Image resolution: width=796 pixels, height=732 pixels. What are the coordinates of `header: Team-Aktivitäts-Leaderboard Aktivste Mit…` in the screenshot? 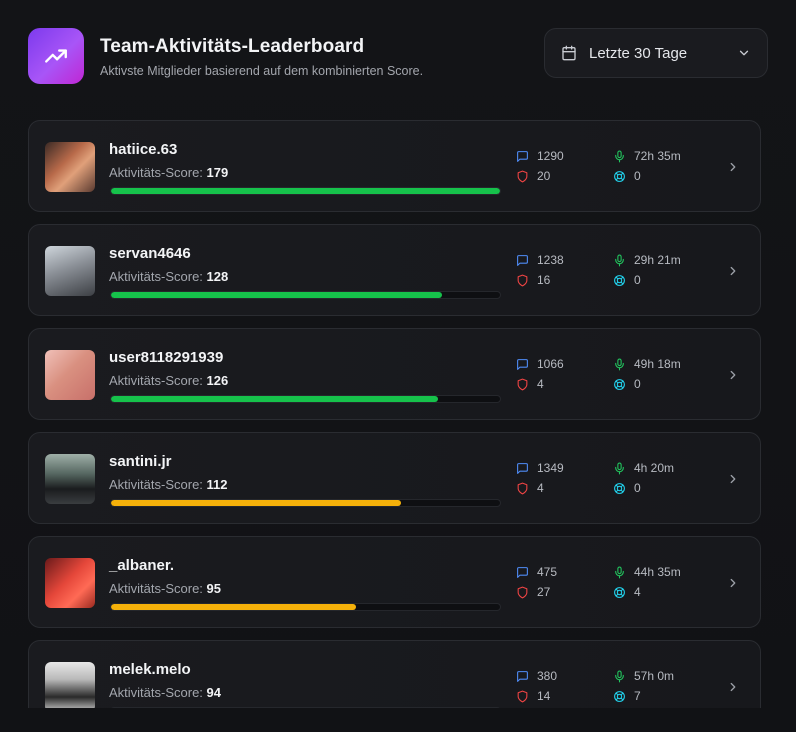 It's located at (398, 56).